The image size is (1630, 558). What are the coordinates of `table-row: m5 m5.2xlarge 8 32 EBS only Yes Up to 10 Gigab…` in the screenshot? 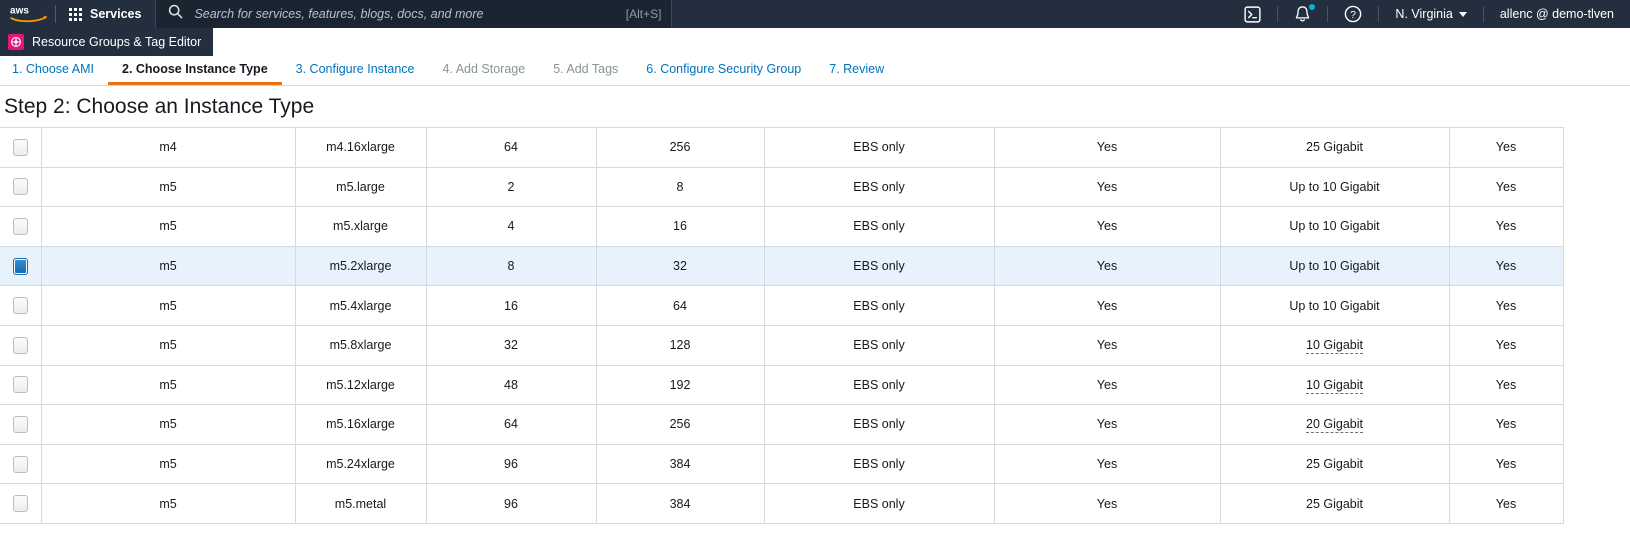 It's located at (782, 266).